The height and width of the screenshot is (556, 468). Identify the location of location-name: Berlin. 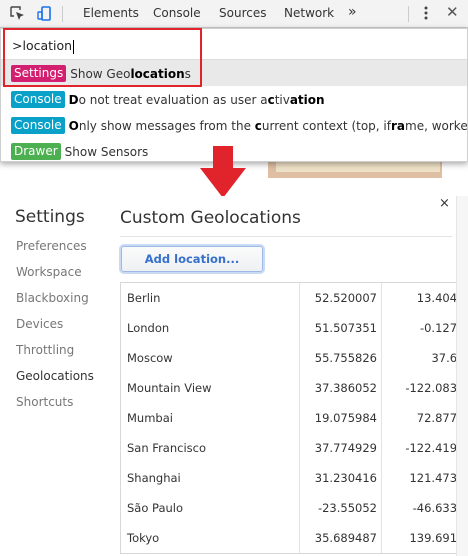
(144, 298).